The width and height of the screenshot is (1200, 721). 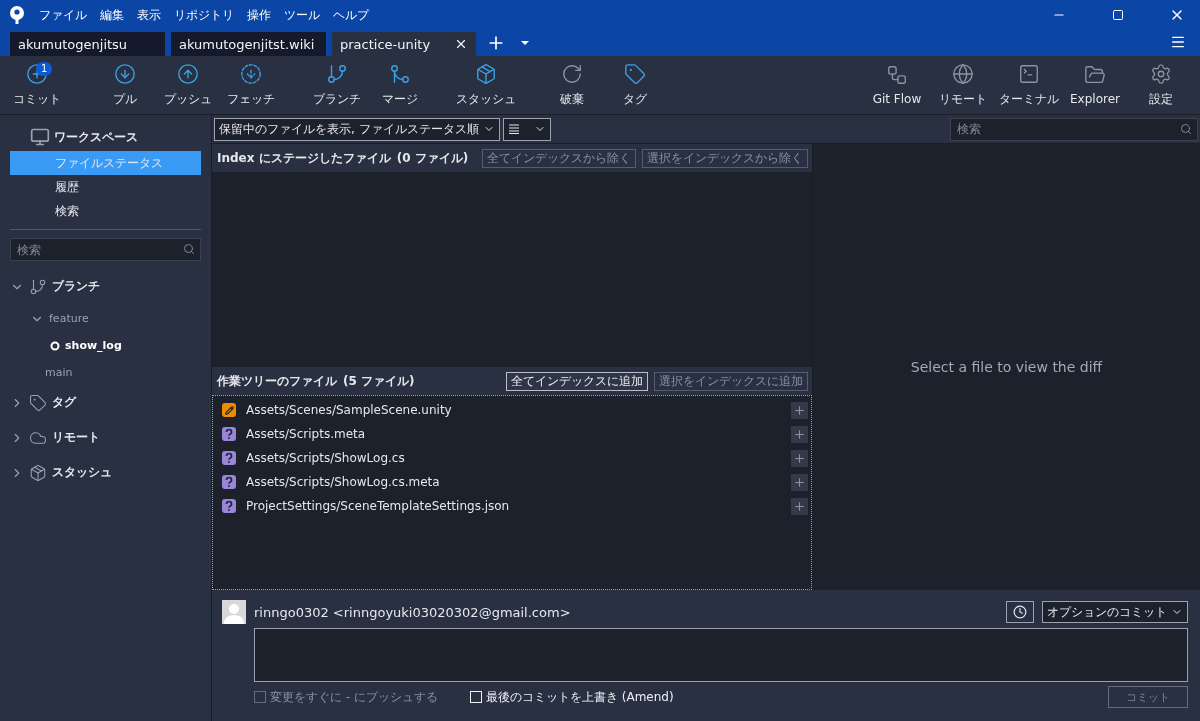 What do you see at coordinates (44, 69) in the screenshot?
I see `count-badge: 1` at bounding box center [44, 69].